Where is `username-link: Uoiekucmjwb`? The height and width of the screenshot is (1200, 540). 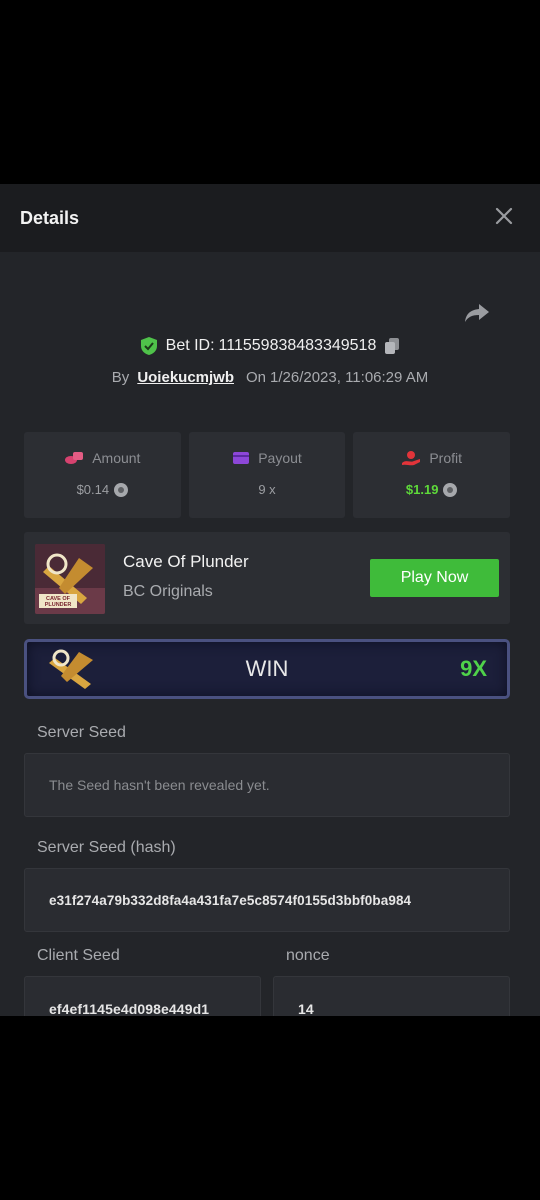
username-link: Uoiekucmjwb is located at coordinates (185, 377).